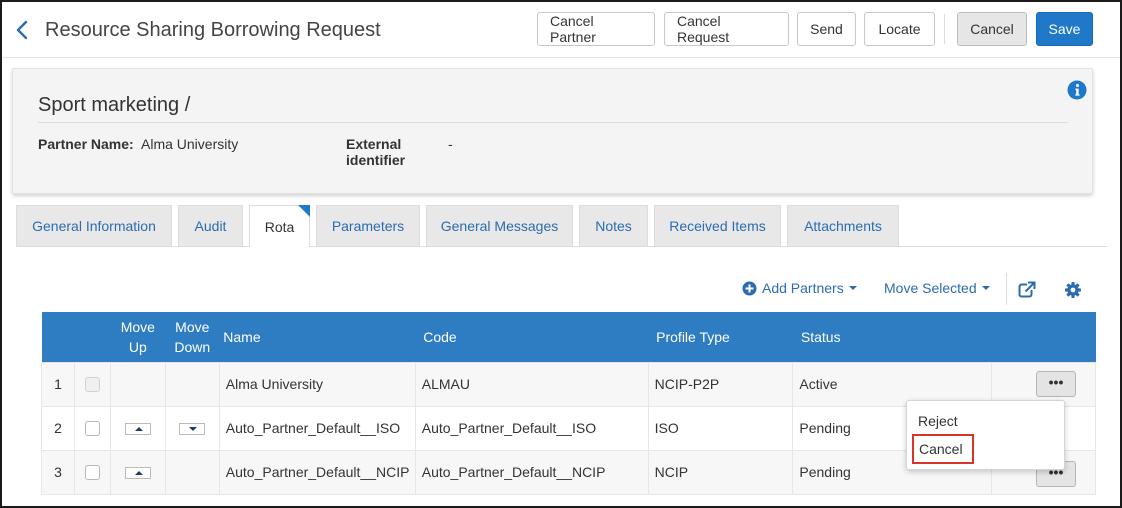  Describe the element at coordinates (985, 435) in the screenshot. I see `row-actions-menu: Reject Cancel` at that location.